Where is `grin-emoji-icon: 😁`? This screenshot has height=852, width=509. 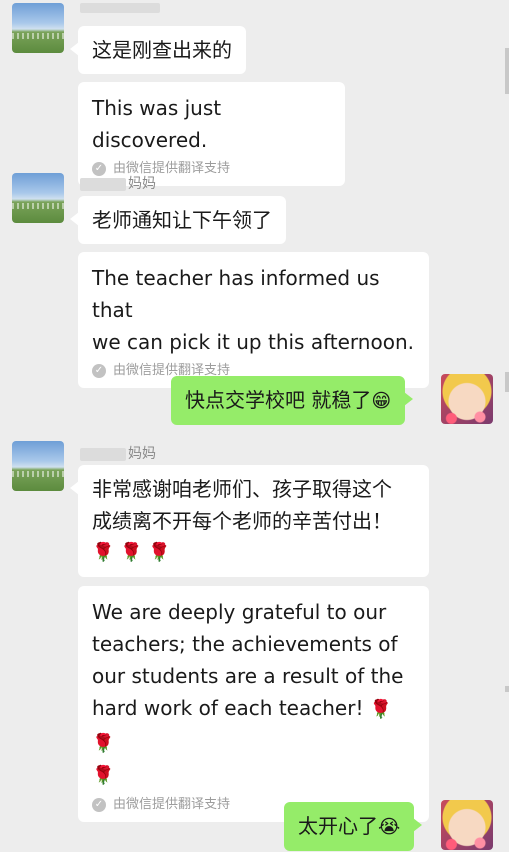
grin-emoji-icon: 😁 is located at coordinates (381, 401).